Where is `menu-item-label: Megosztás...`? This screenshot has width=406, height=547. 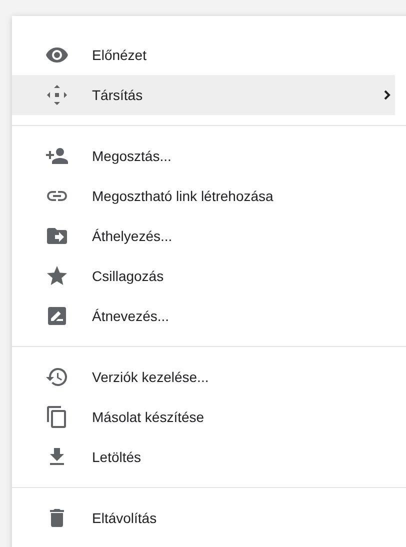
menu-item-label: Megosztás... is located at coordinates (132, 156).